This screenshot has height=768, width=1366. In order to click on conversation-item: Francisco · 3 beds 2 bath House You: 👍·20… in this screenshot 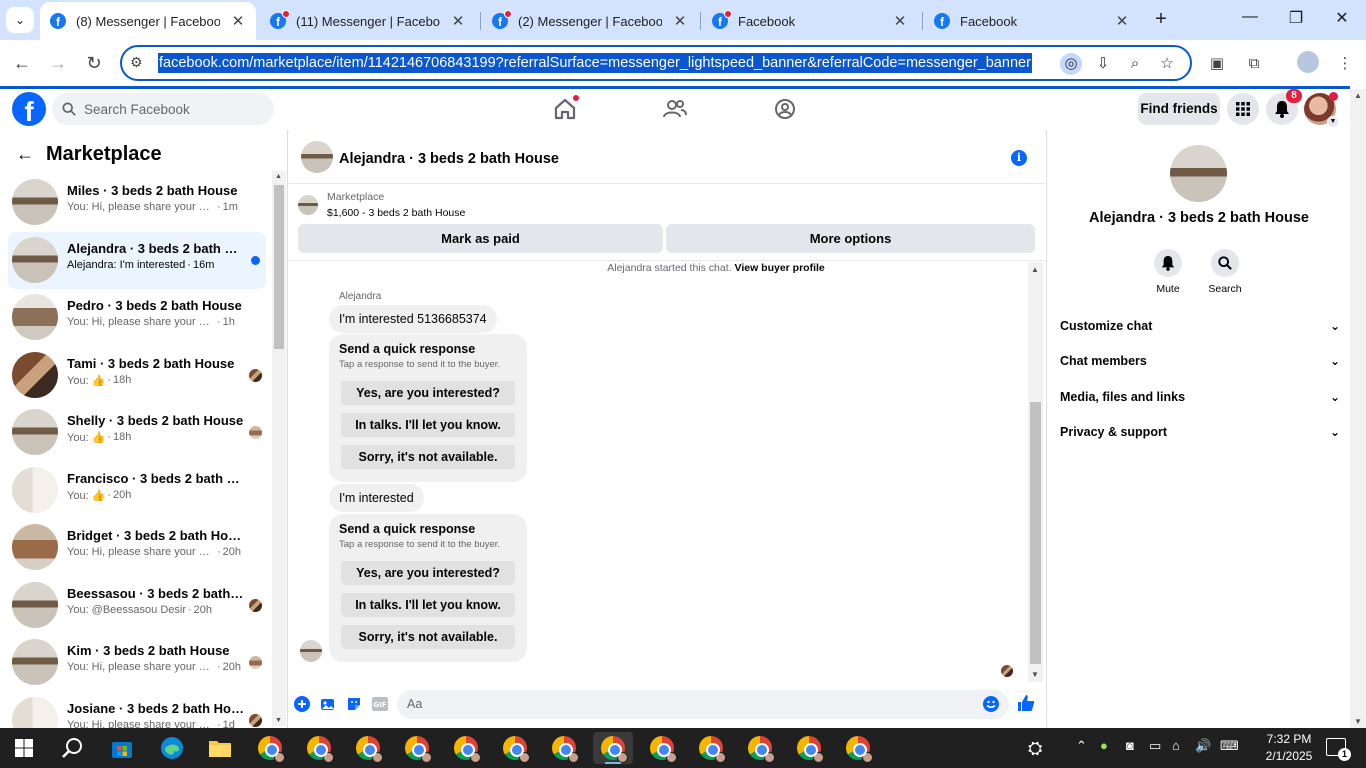, I will do `click(137, 491)`.